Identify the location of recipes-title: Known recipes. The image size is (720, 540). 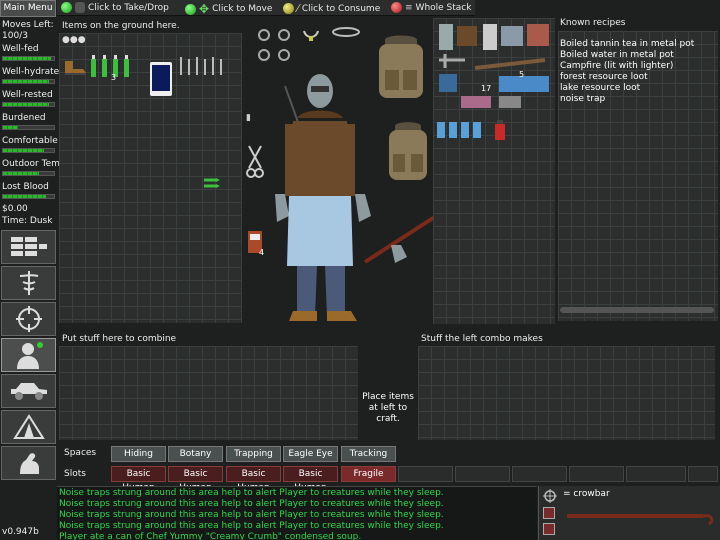
(593, 23).